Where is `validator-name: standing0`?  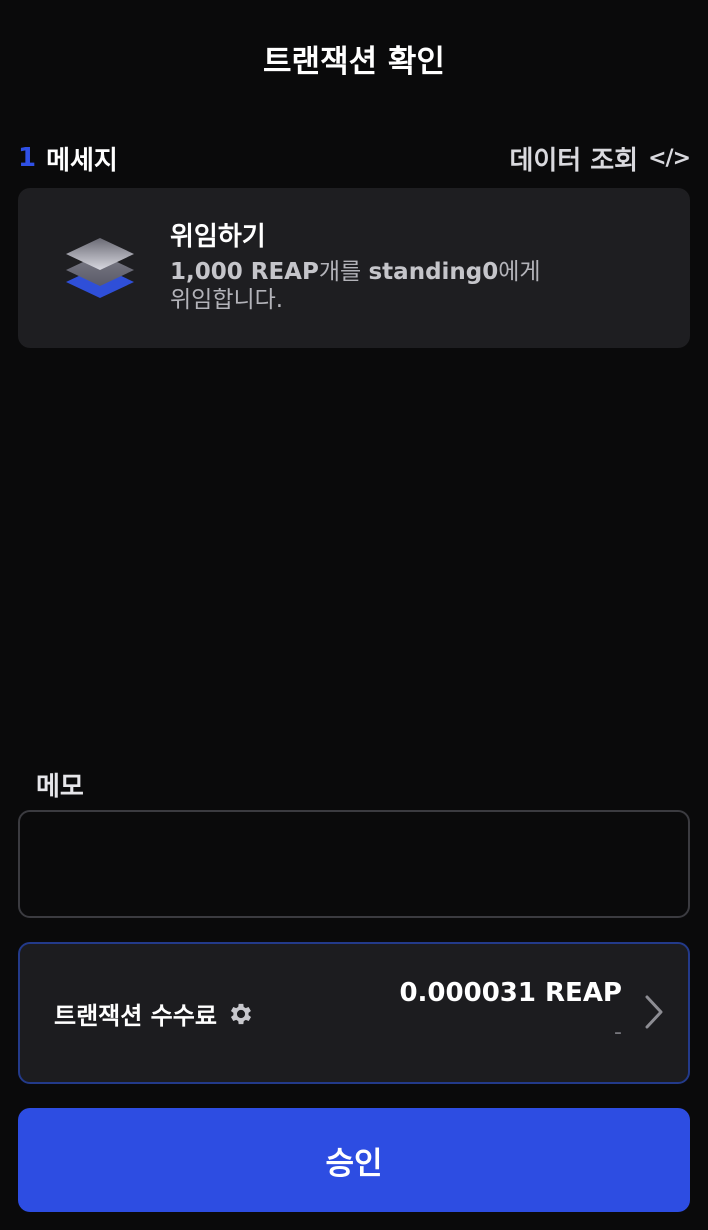
validator-name: standing0 is located at coordinates (433, 272).